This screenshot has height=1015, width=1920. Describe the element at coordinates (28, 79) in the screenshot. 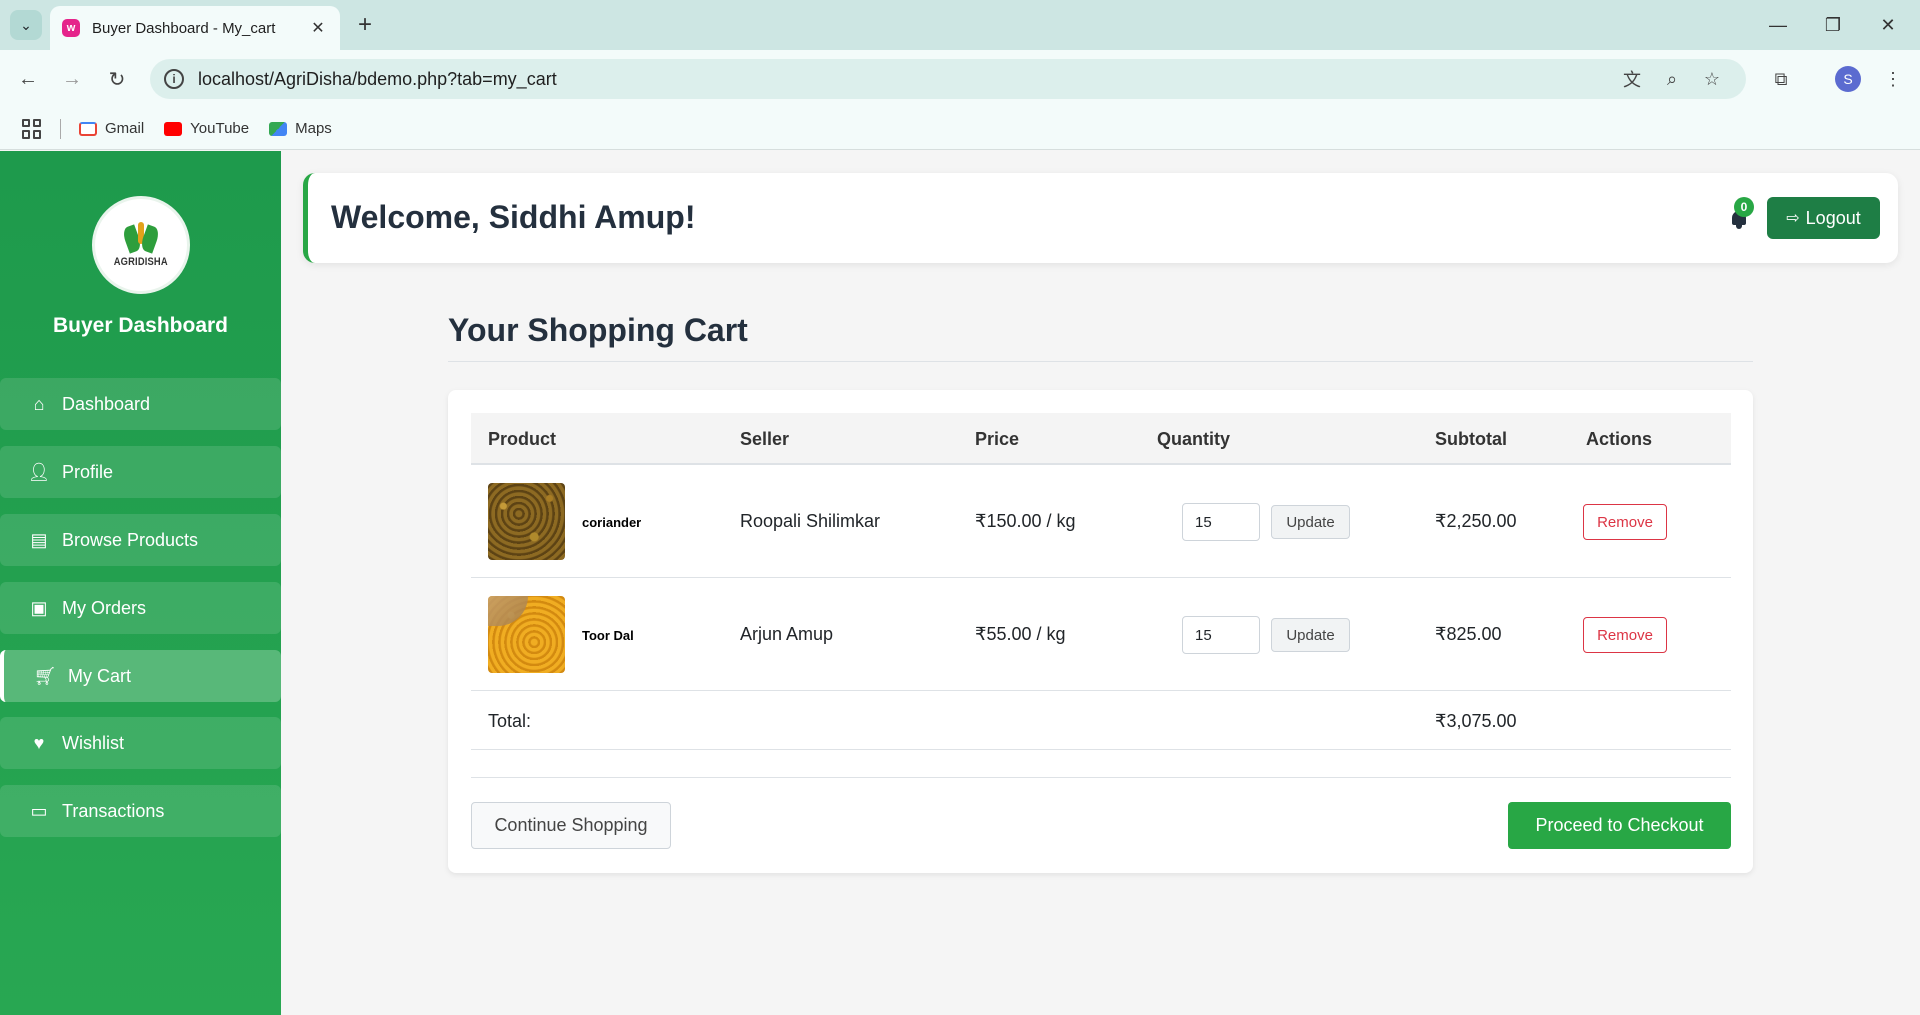

I see `back-button: ←` at that location.